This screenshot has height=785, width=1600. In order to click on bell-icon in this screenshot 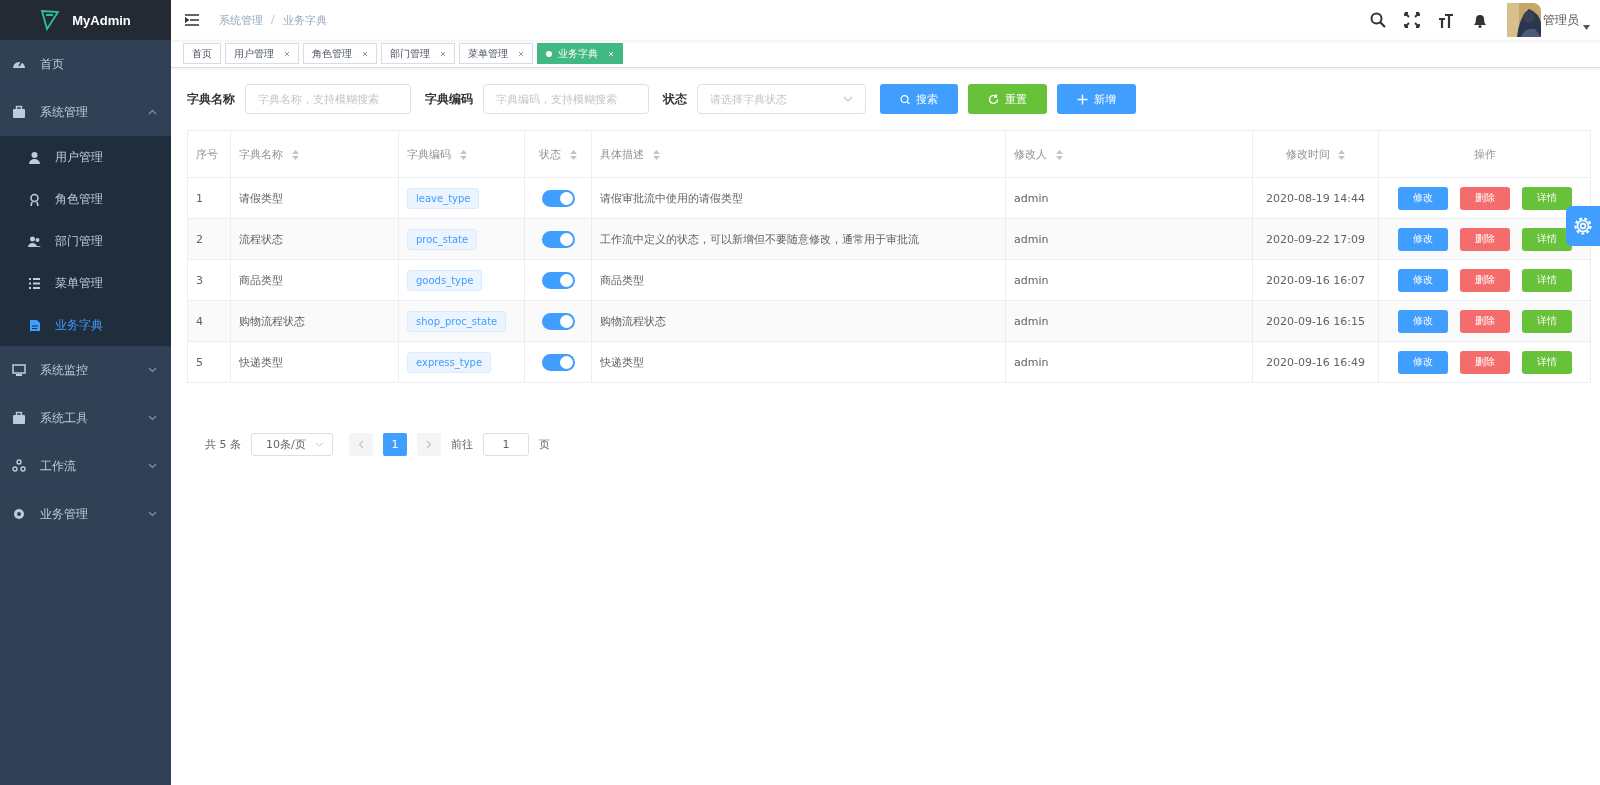, I will do `click(1479, 20)`.